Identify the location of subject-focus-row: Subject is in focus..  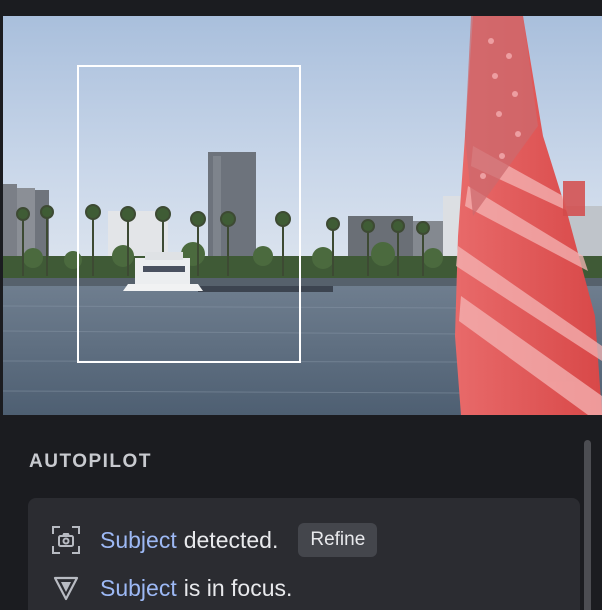
(171, 588).